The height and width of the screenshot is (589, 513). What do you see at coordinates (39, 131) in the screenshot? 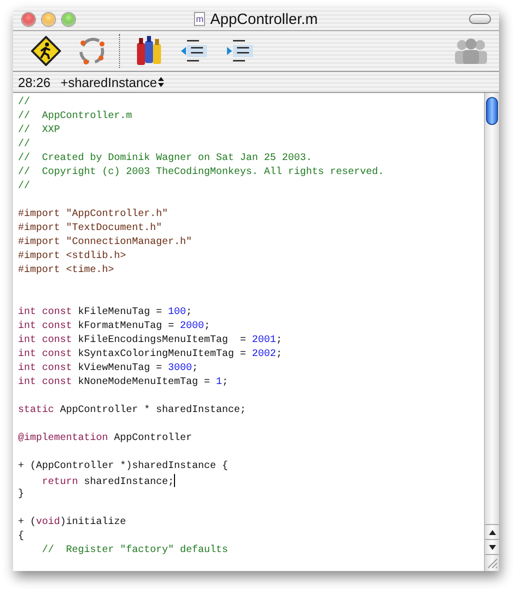
I see `code-line: // XXP` at bounding box center [39, 131].